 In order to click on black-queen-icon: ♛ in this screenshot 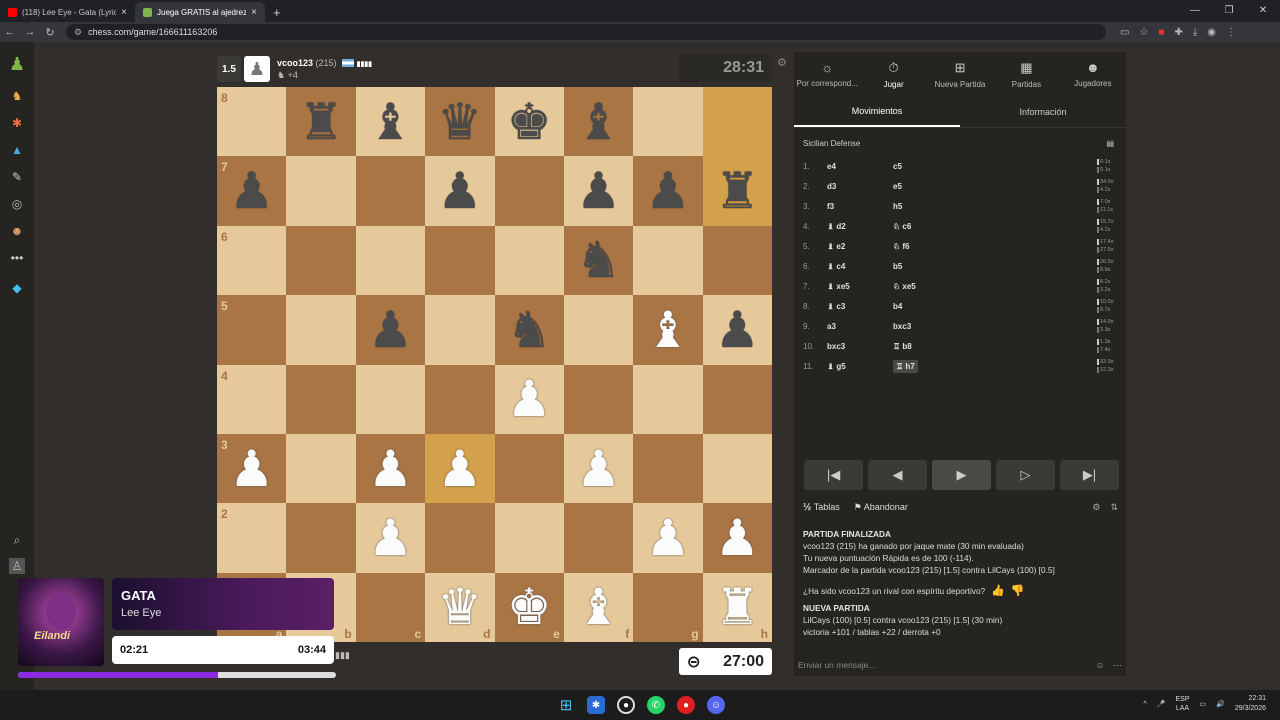, I will do `click(459, 122)`.